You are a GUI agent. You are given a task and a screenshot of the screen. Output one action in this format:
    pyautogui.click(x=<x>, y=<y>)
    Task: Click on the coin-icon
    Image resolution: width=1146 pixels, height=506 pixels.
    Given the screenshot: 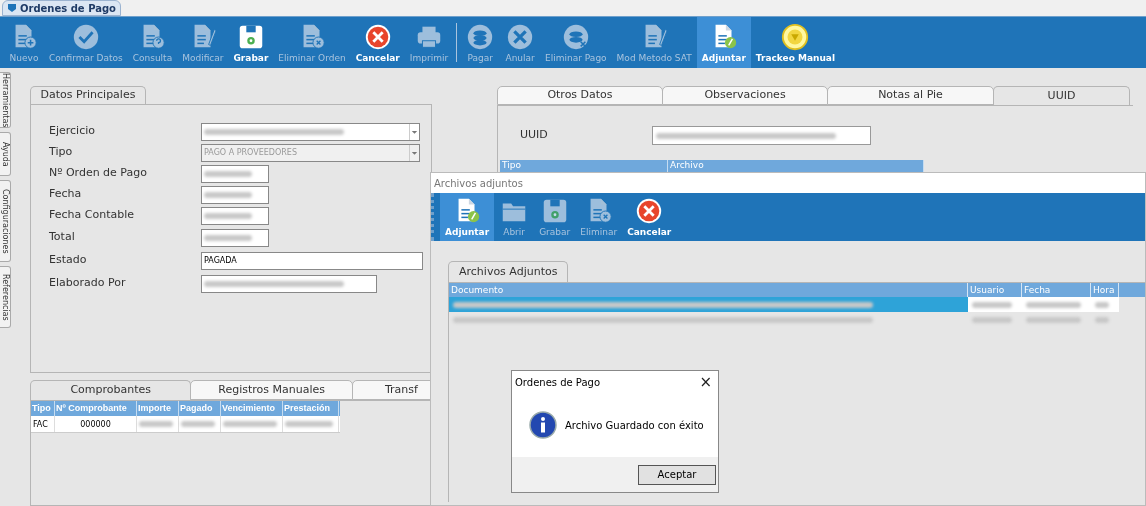 What is the action you would take?
    pyautogui.click(x=795, y=36)
    